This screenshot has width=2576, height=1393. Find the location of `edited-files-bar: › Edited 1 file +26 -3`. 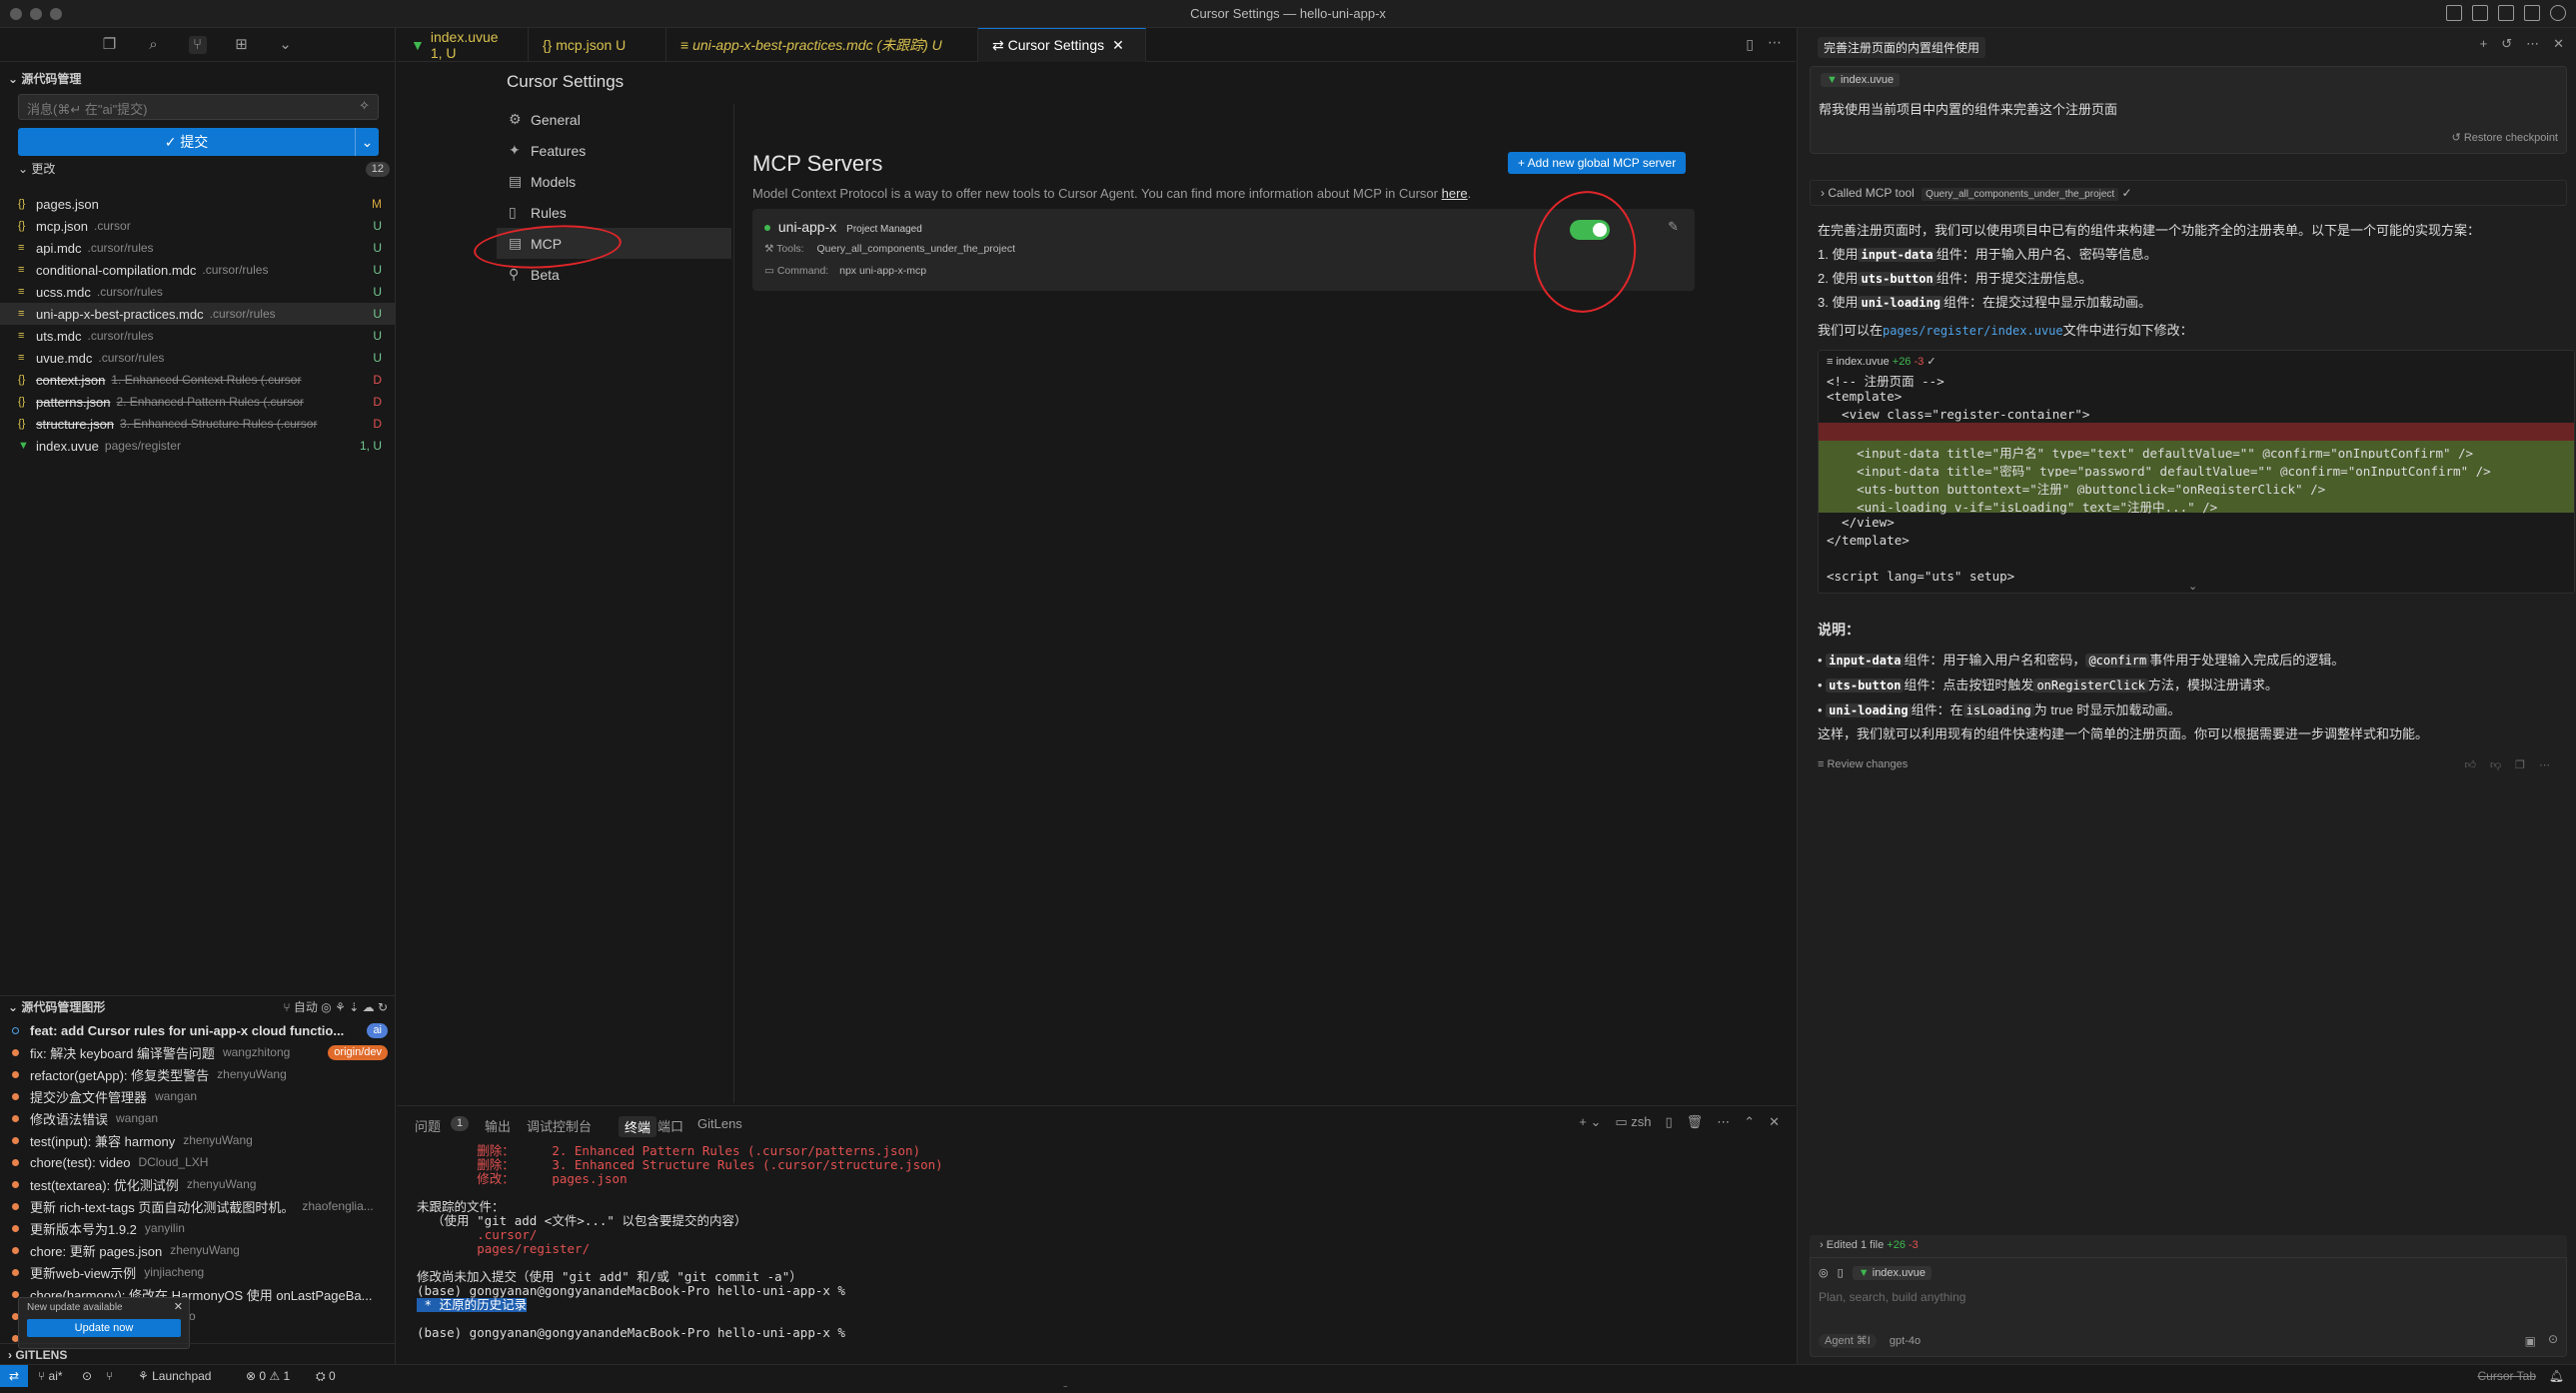

edited-files-bar: › Edited 1 file +26 -3 is located at coordinates (2188, 1246).